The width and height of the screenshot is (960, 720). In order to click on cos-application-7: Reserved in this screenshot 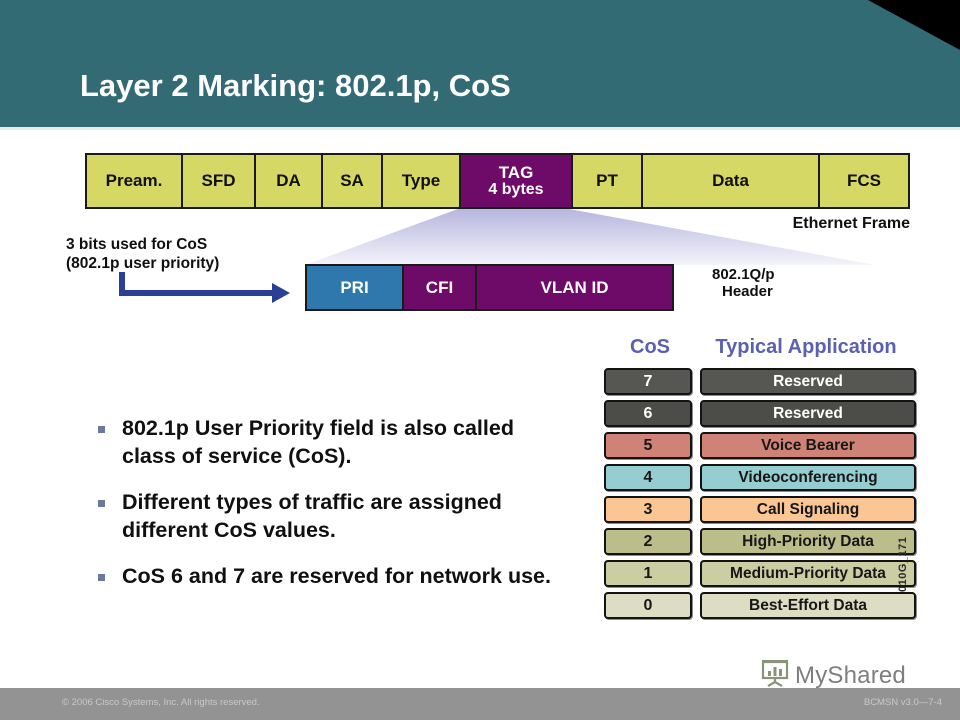, I will do `click(808, 381)`.